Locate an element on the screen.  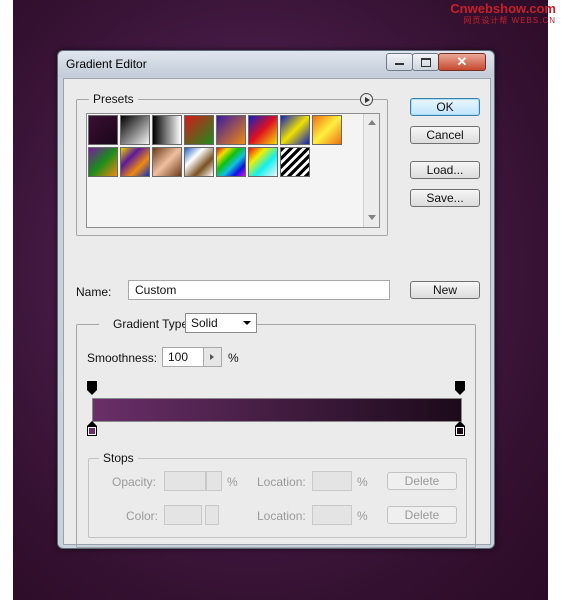
color-picker-arrow is located at coordinates (212, 515).